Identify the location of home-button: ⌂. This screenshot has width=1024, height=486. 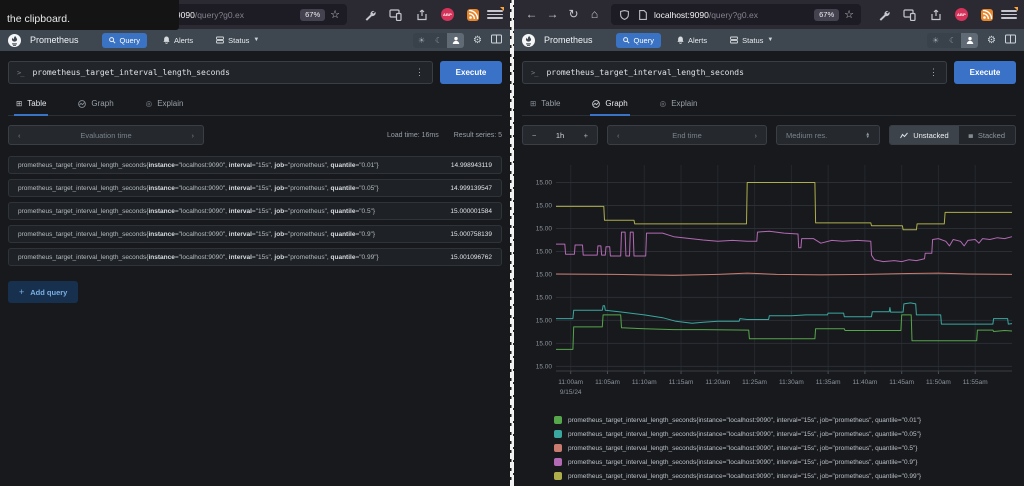
(594, 14).